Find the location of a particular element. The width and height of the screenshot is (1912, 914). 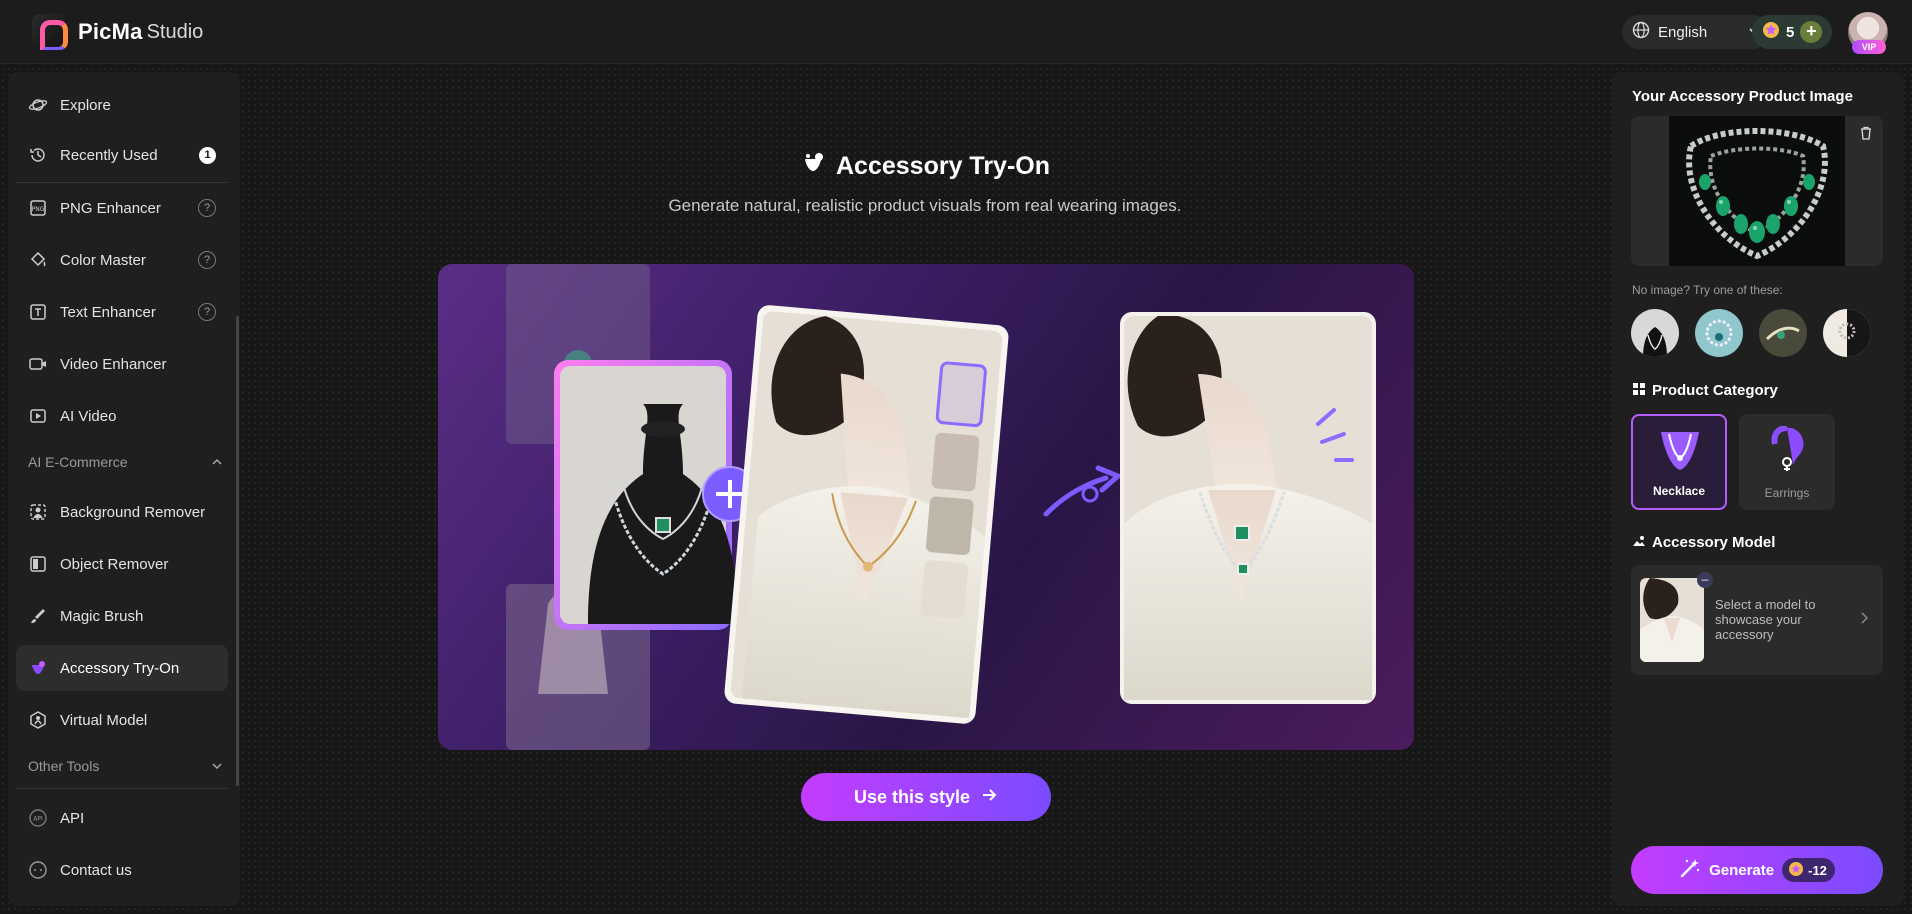

model-thumbnail is located at coordinates (1672, 620).